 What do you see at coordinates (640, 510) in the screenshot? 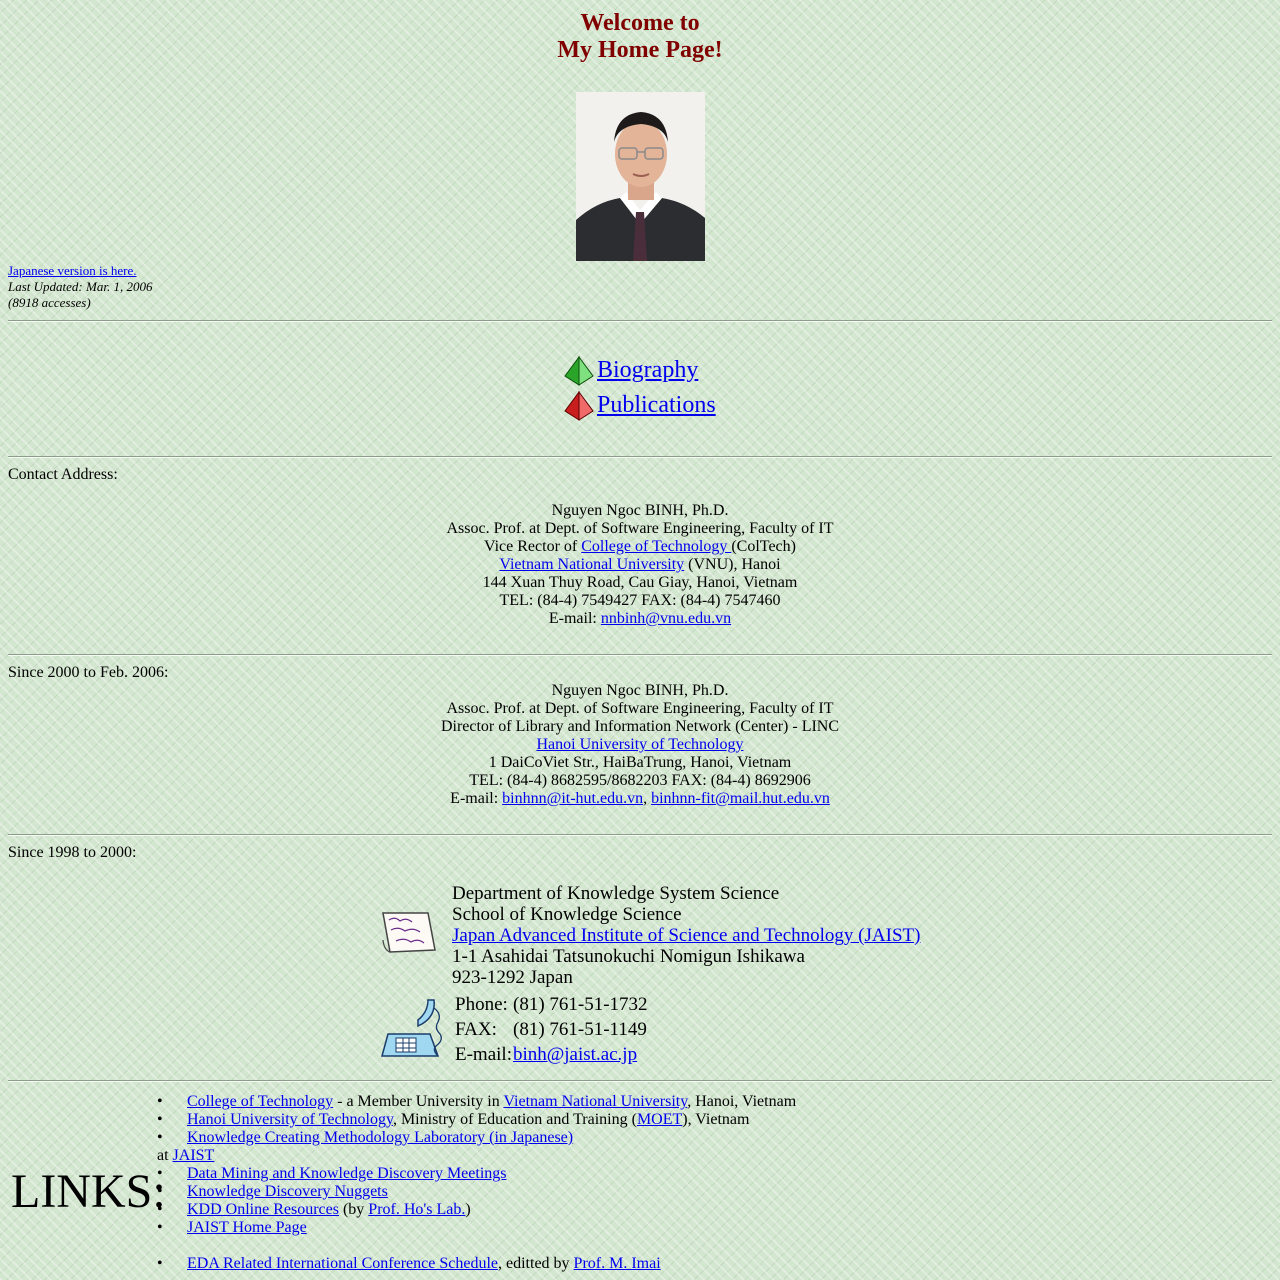
I see `contact-name: Nguyen Ngoc BINH, Ph.D.` at bounding box center [640, 510].